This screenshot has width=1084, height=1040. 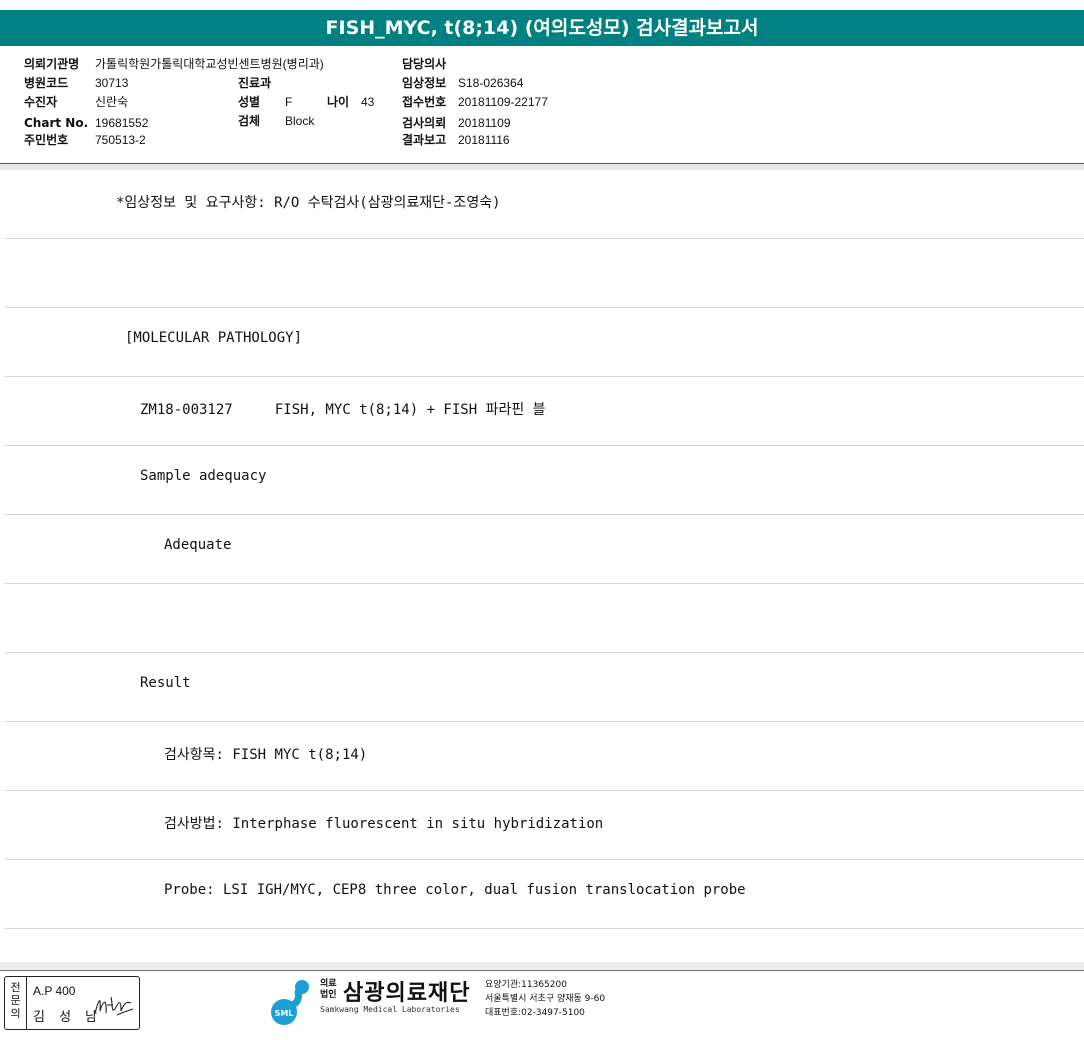 What do you see at coordinates (284, 1013) in the screenshot?
I see `logo-text: SML` at bounding box center [284, 1013].